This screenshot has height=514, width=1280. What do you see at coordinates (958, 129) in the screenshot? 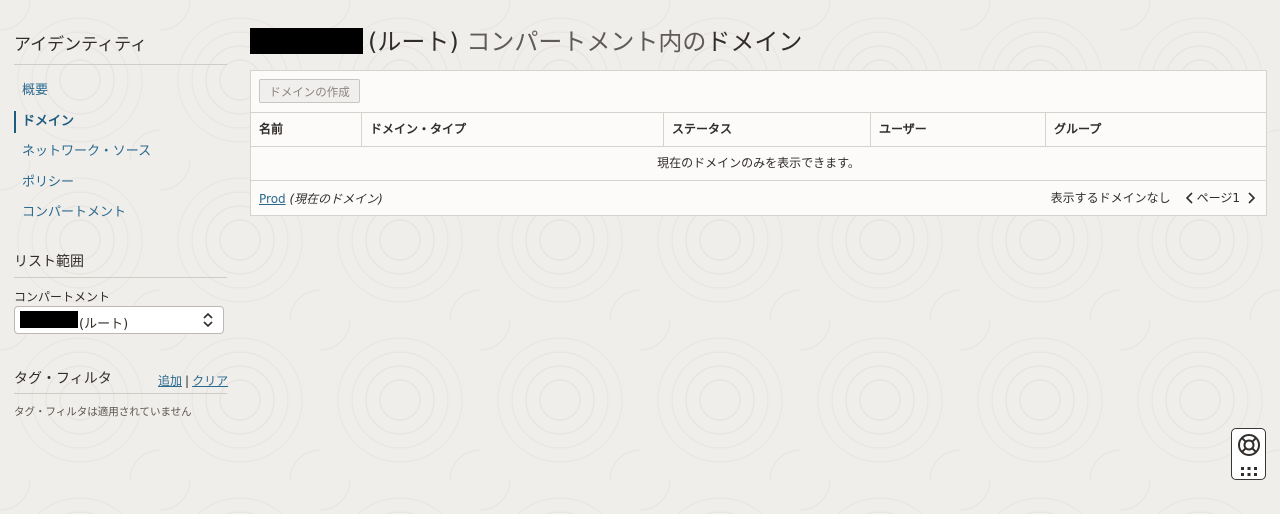
I see `column-header-users: ユーザー` at bounding box center [958, 129].